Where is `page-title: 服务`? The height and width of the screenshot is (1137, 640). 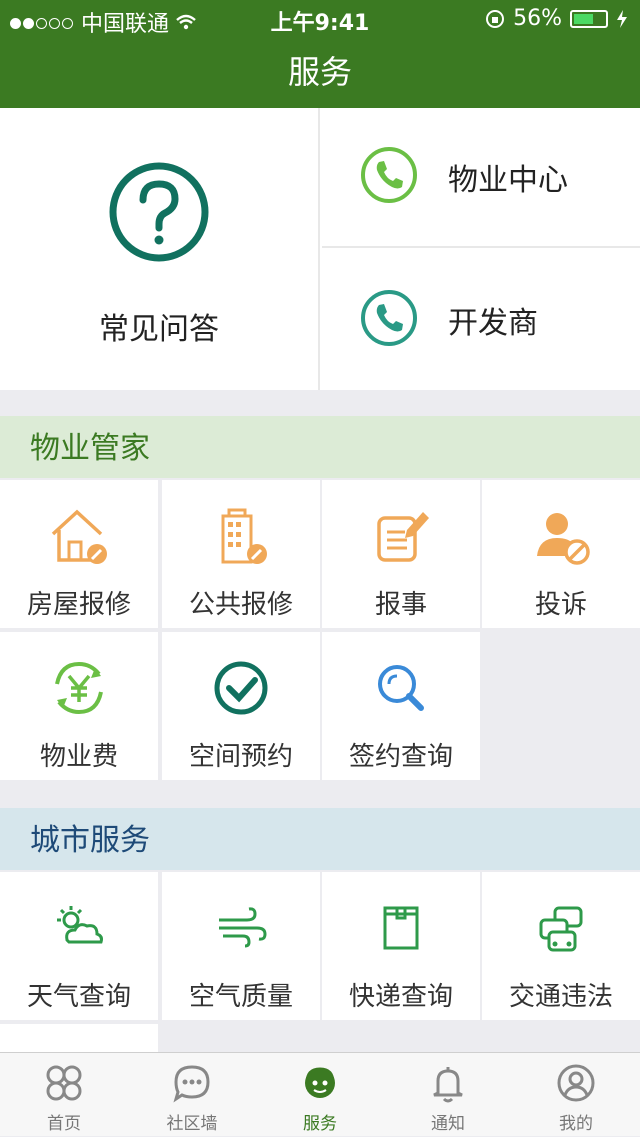
page-title: 服务 is located at coordinates (319, 72).